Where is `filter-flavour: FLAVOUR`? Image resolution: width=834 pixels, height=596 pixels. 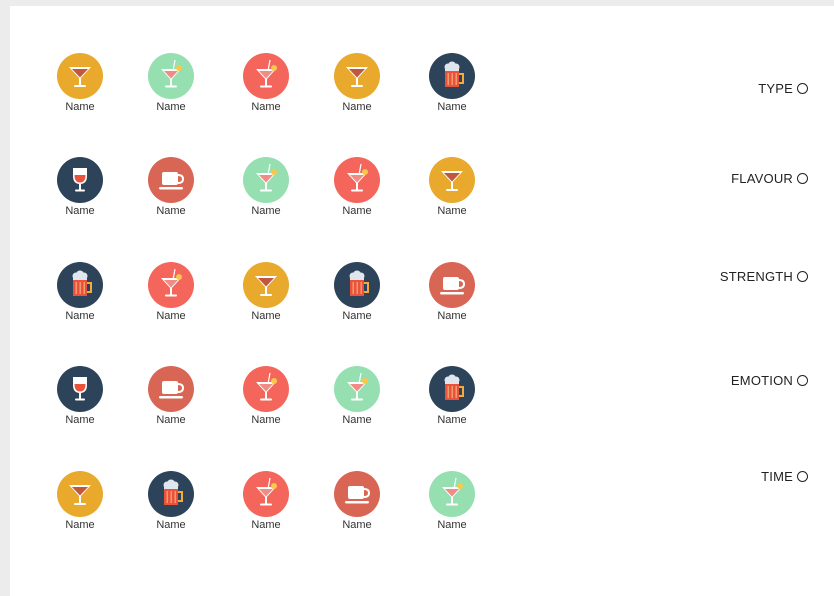 filter-flavour: FLAVOUR is located at coordinates (769, 178).